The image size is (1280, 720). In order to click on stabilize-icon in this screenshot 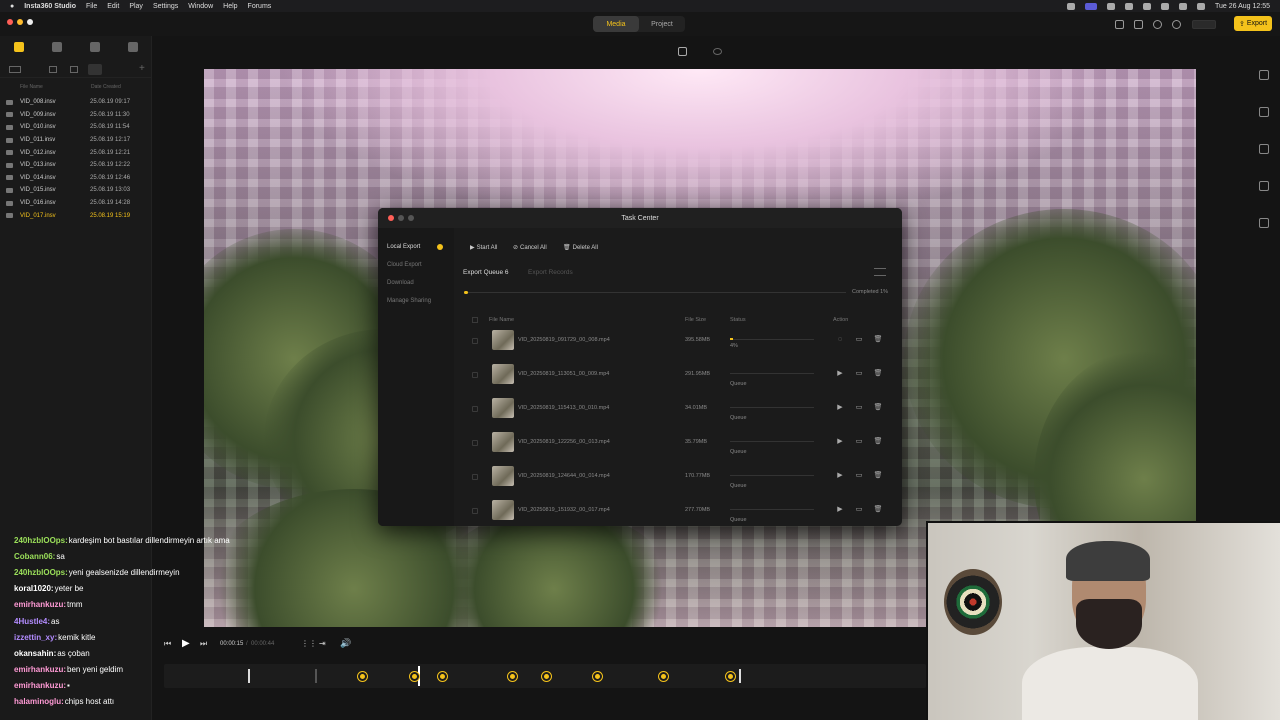, I will do `click(1264, 149)`.